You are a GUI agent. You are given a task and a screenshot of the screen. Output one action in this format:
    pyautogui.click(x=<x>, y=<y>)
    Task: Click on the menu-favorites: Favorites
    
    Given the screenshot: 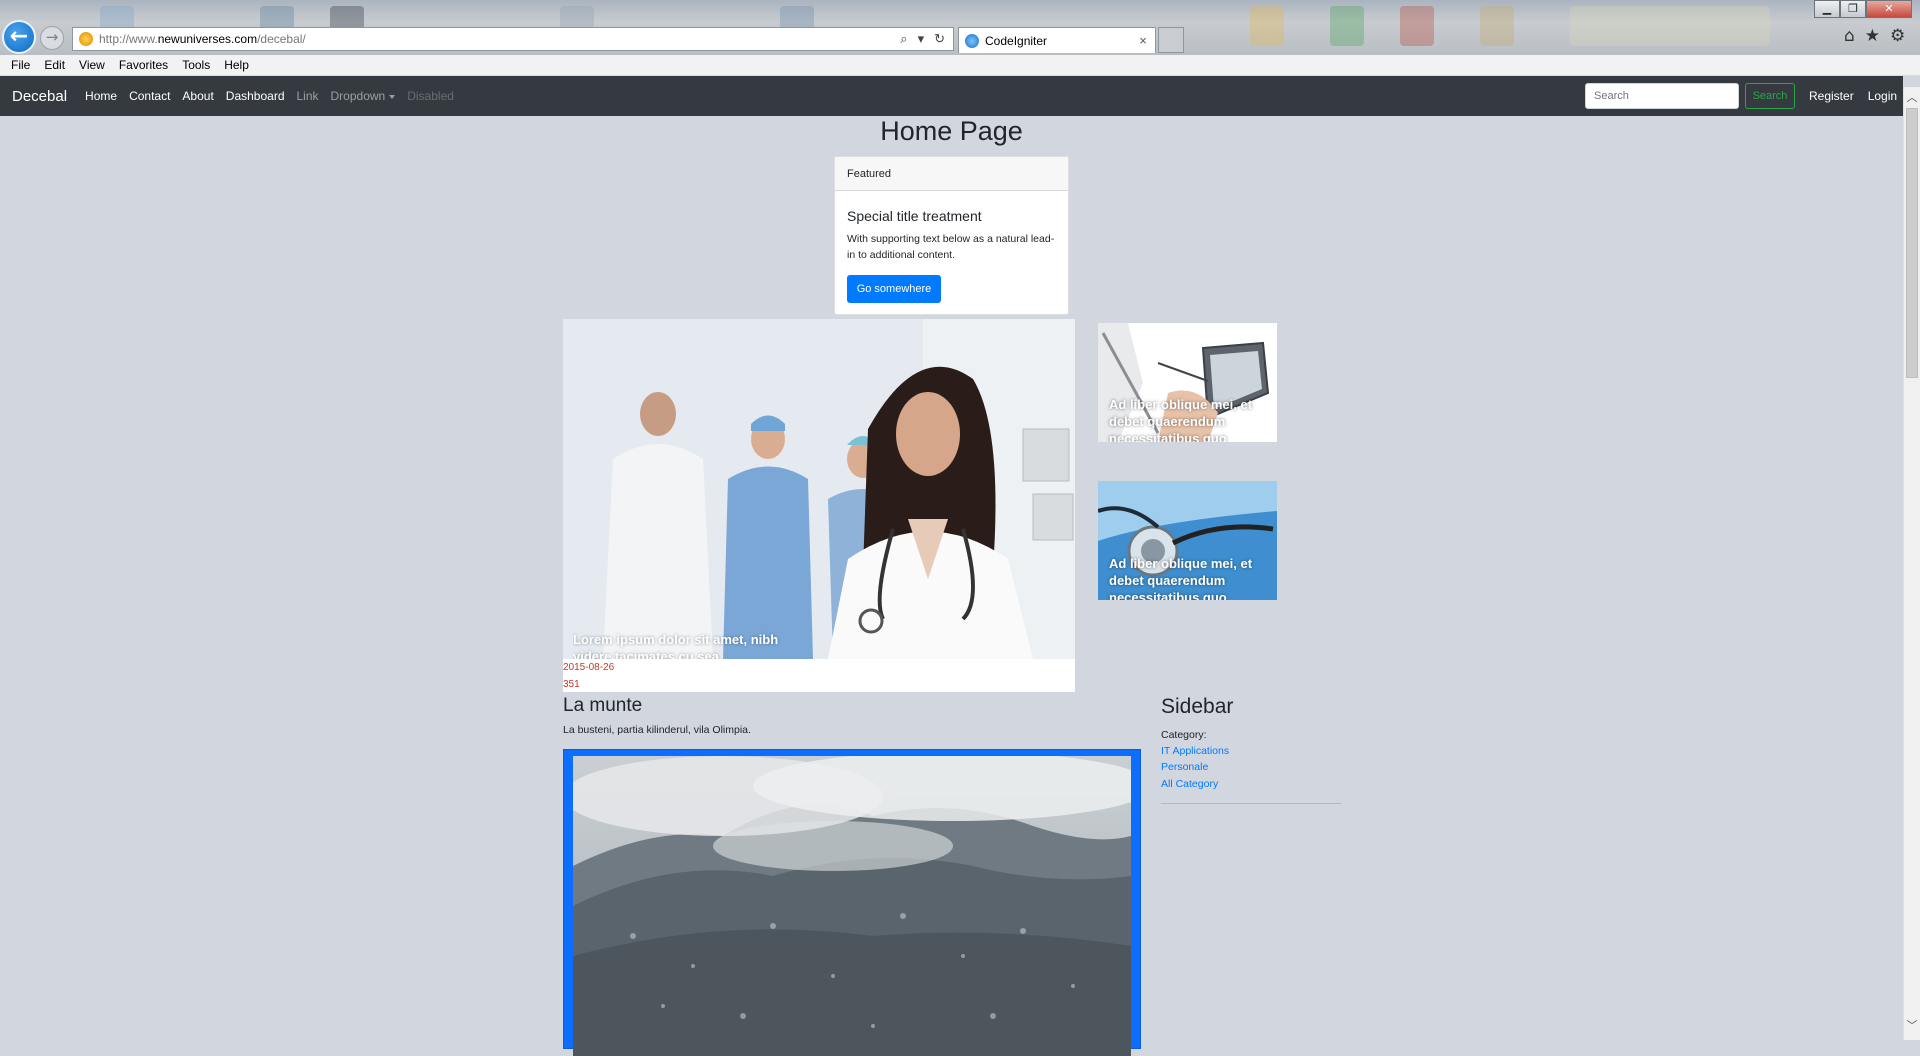 What is the action you would take?
    pyautogui.click(x=143, y=65)
    